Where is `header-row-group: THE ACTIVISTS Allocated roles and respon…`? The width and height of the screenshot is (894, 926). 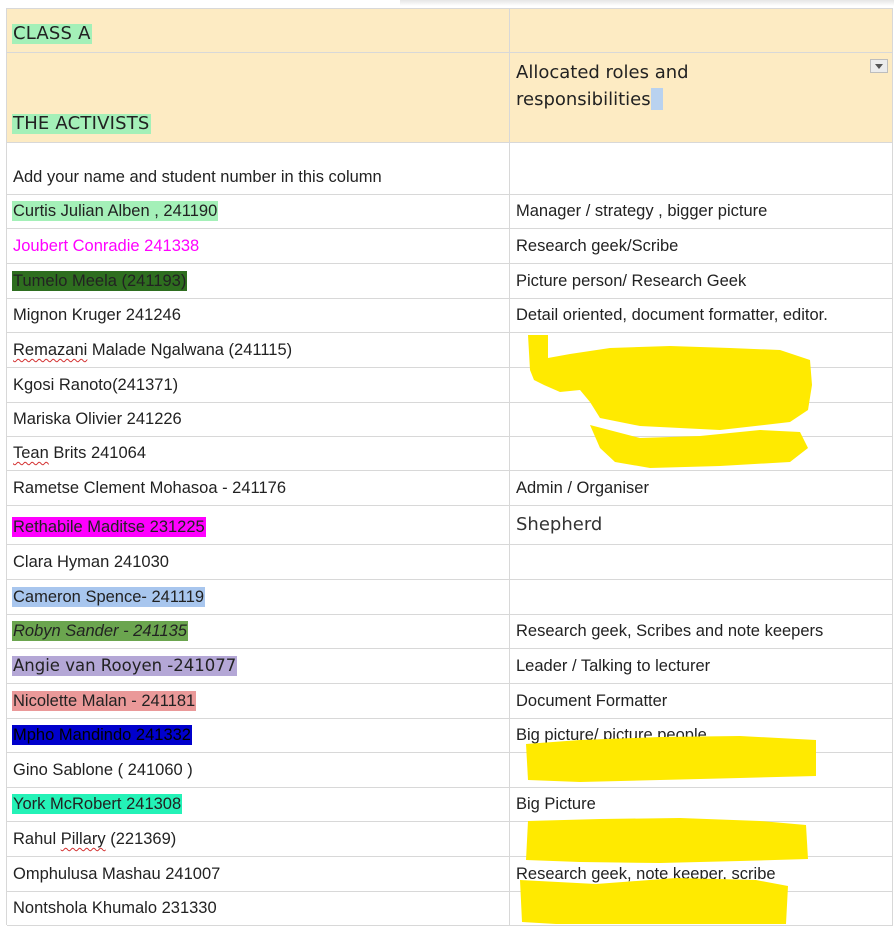 header-row-group: THE ACTIVISTS Allocated roles and respon… is located at coordinates (450, 98).